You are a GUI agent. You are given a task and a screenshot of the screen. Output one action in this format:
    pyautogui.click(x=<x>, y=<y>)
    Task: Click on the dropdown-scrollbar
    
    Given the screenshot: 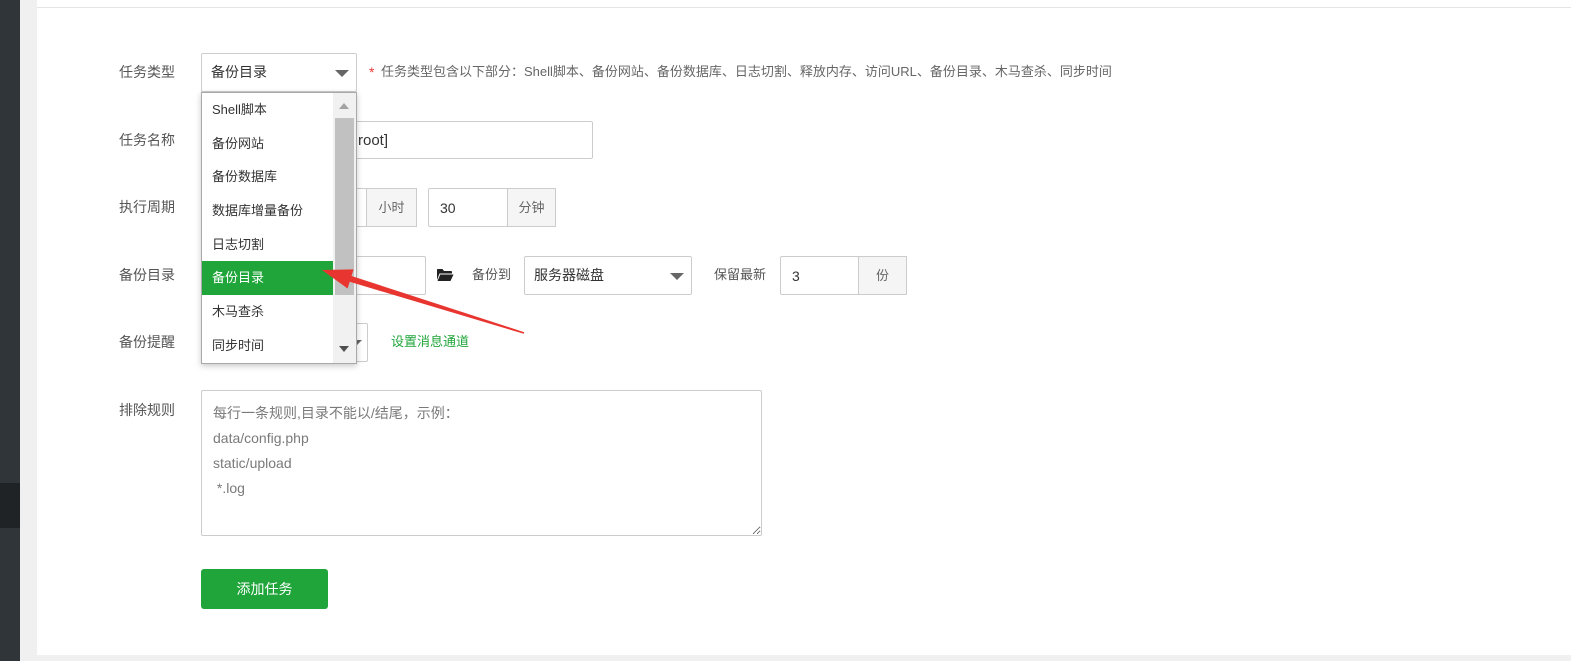 What is the action you would take?
    pyautogui.click(x=344, y=228)
    